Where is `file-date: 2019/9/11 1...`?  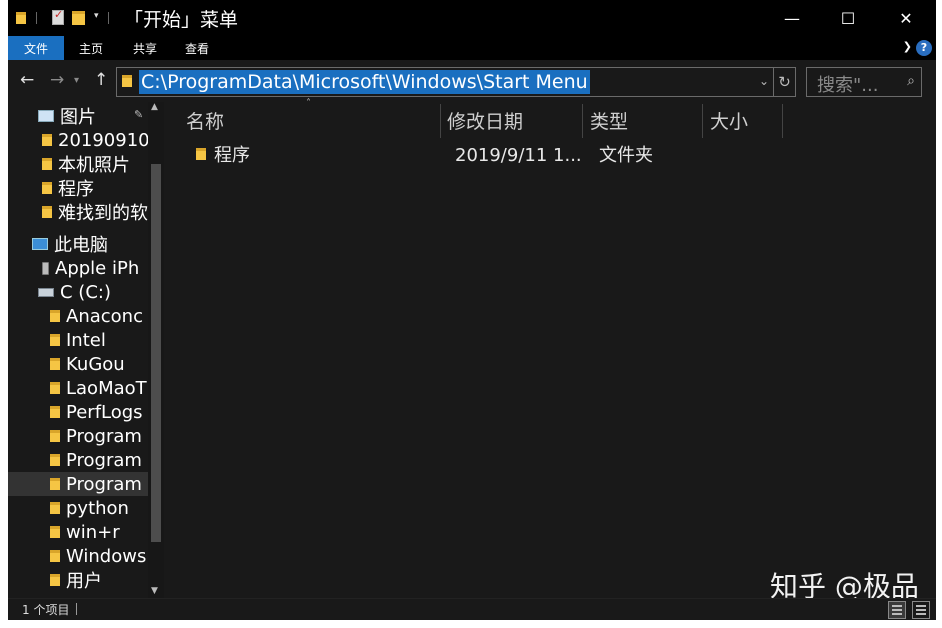 file-date: 2019/9/11 1... is located at coordinates (518, 155).